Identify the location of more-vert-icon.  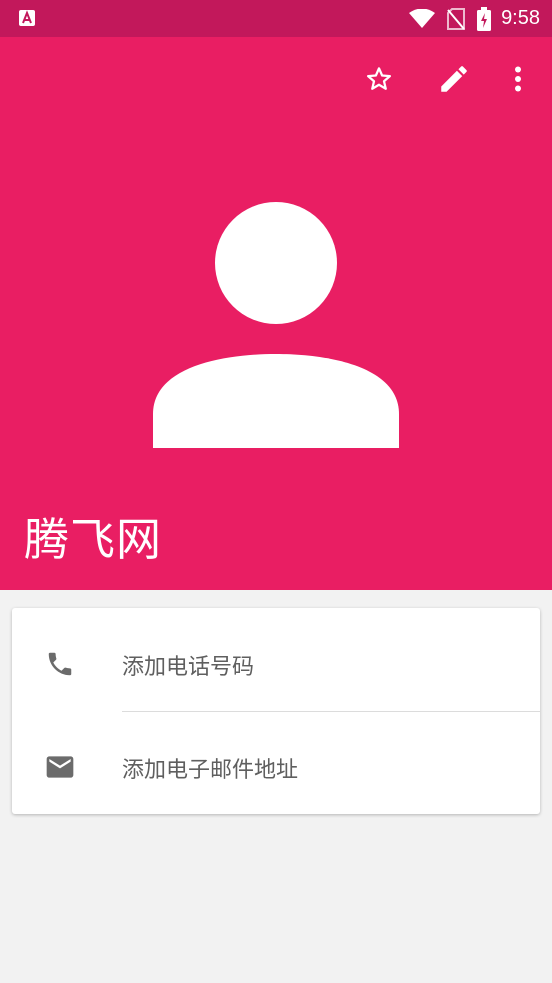
(518, 81).